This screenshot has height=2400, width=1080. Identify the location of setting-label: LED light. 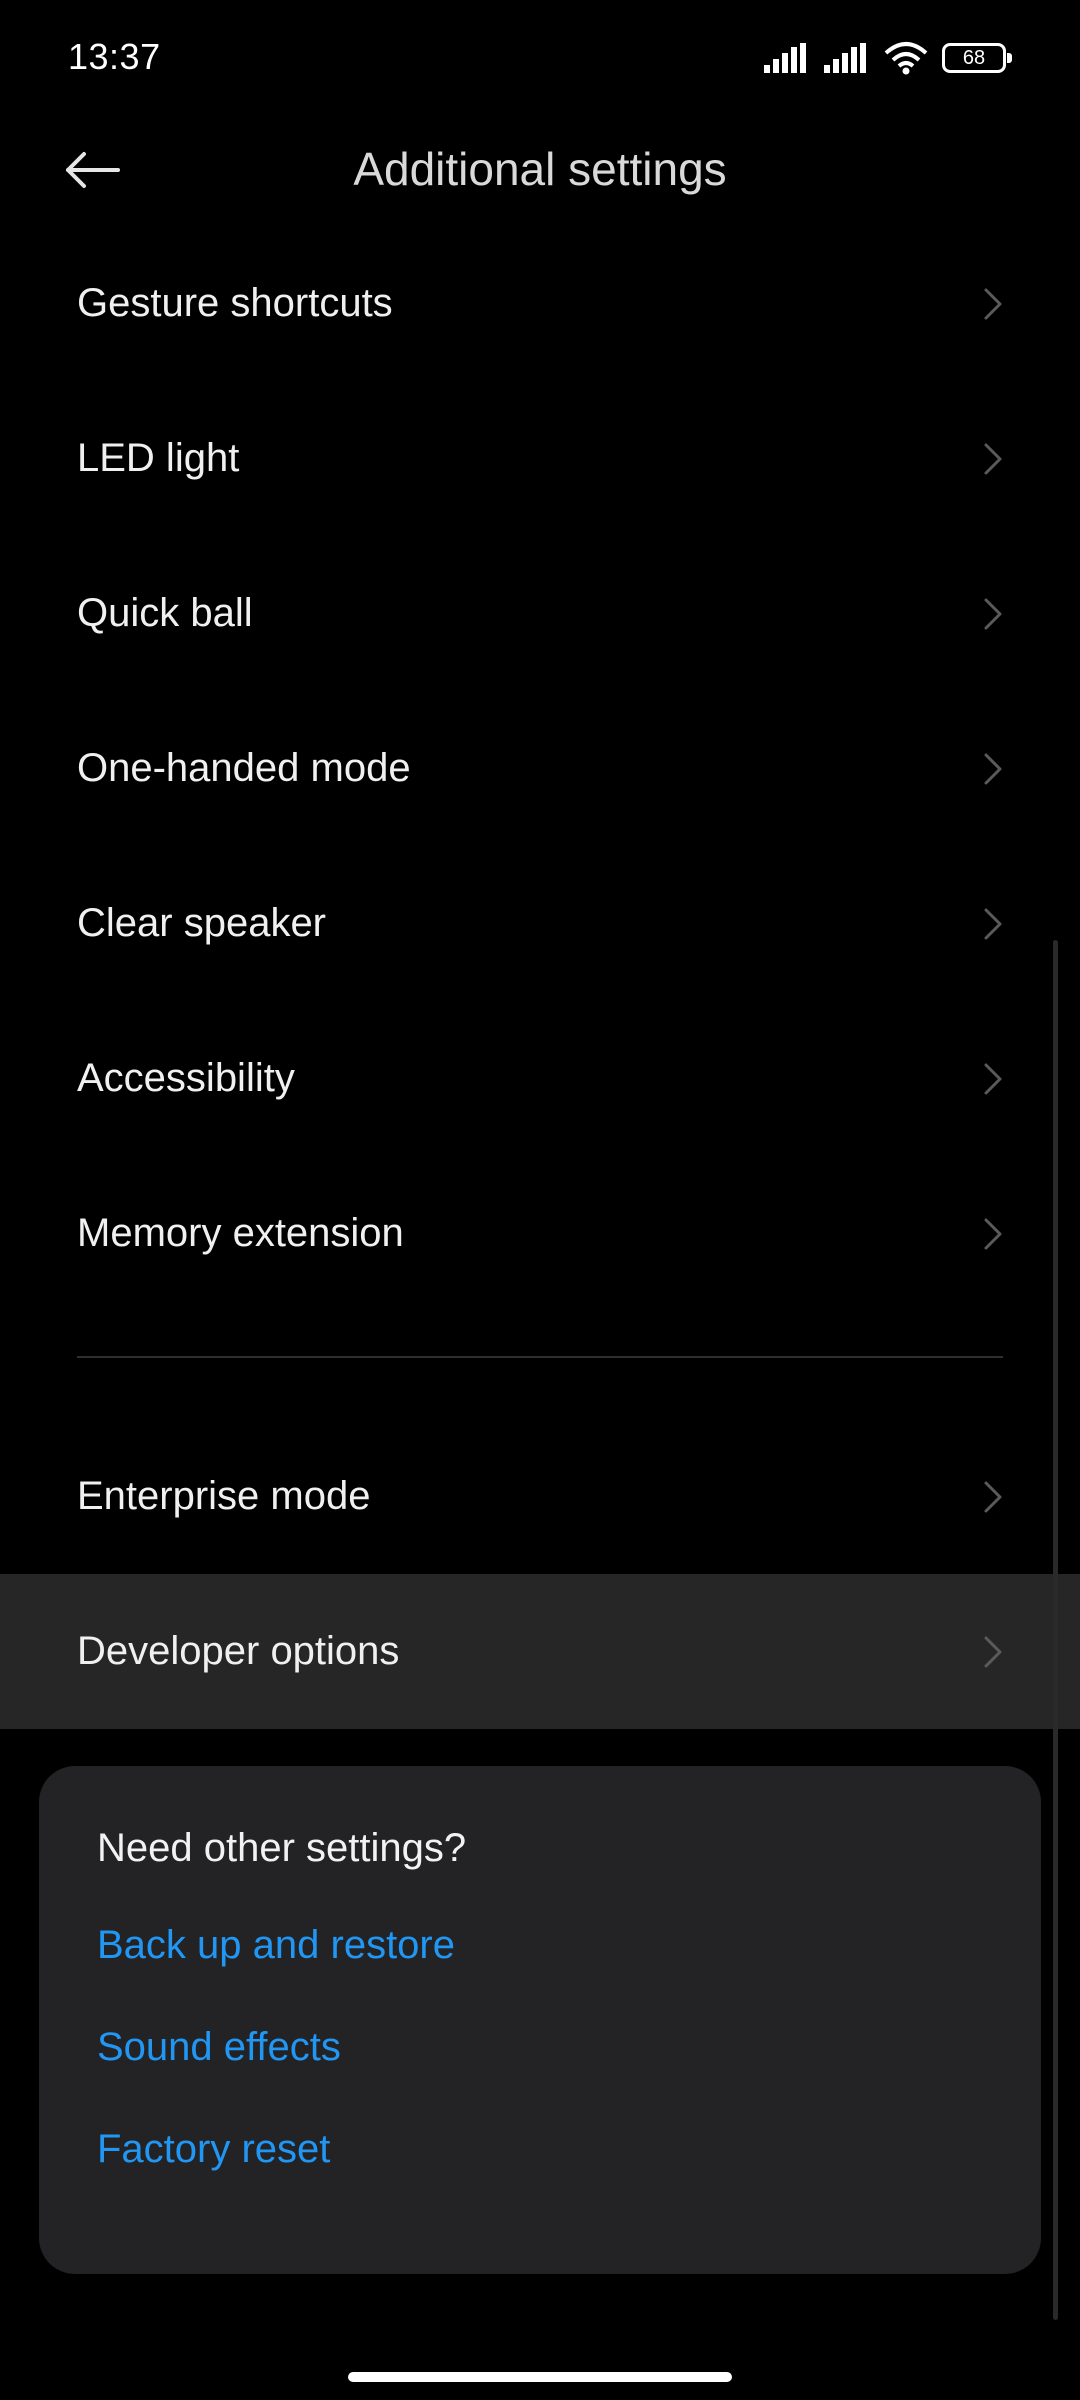
(158, 458).